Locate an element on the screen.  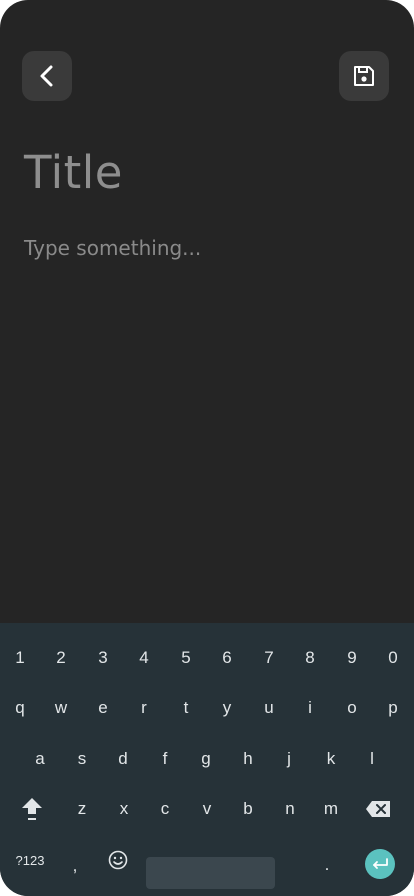
key-a: a is located at coordinates (40, 759).